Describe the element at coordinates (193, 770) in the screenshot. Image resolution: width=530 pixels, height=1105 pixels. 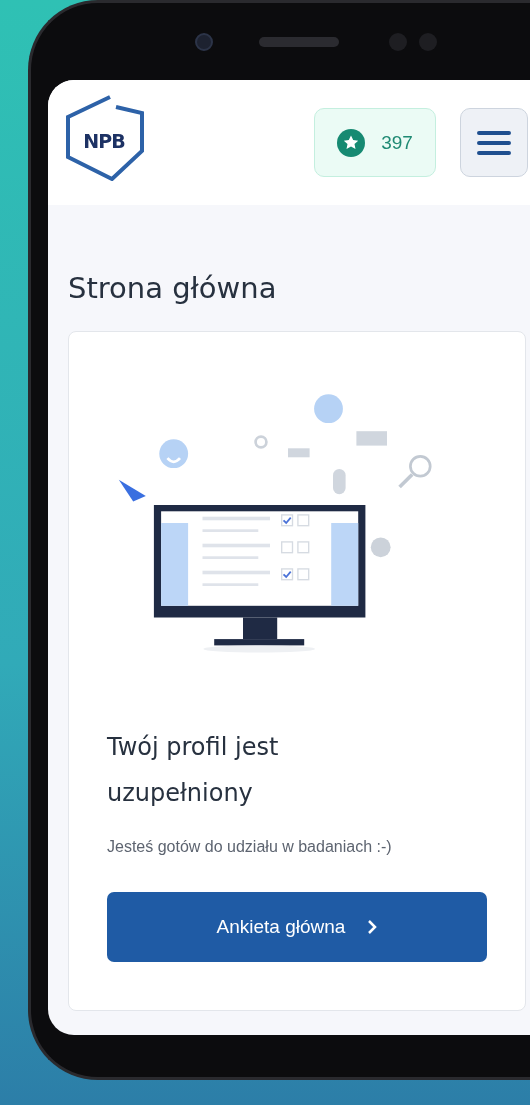
I see `card-title: Twój profil jest uzupełniony` at that location.